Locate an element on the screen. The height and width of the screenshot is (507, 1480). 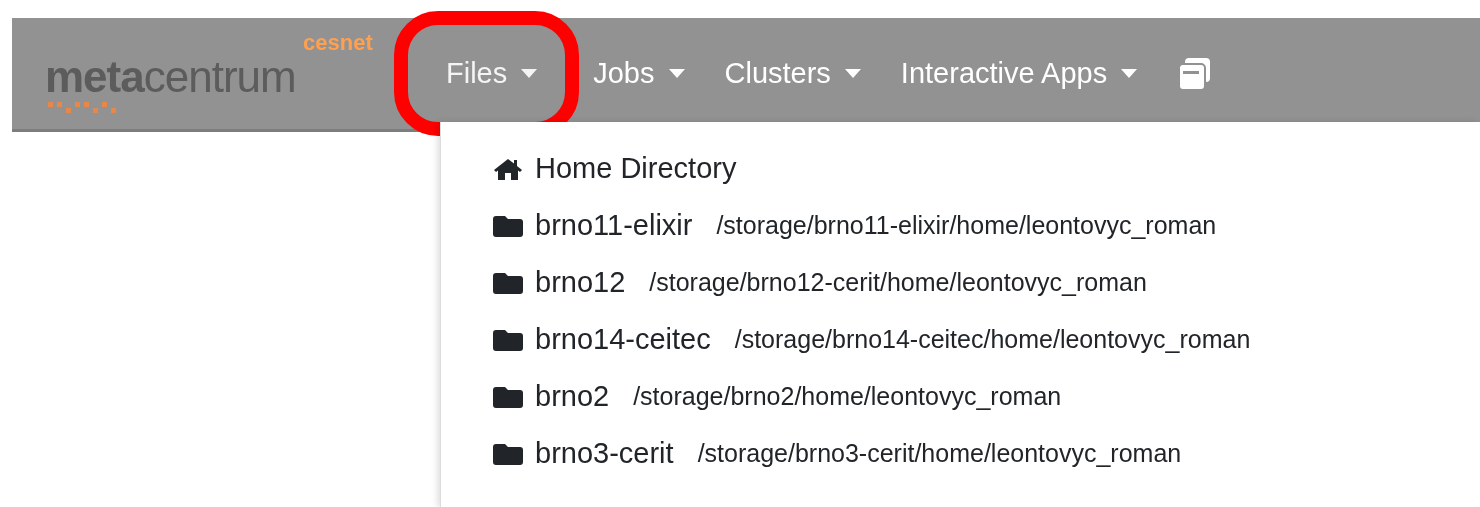
home-icon is located at coordinates (508, 168).